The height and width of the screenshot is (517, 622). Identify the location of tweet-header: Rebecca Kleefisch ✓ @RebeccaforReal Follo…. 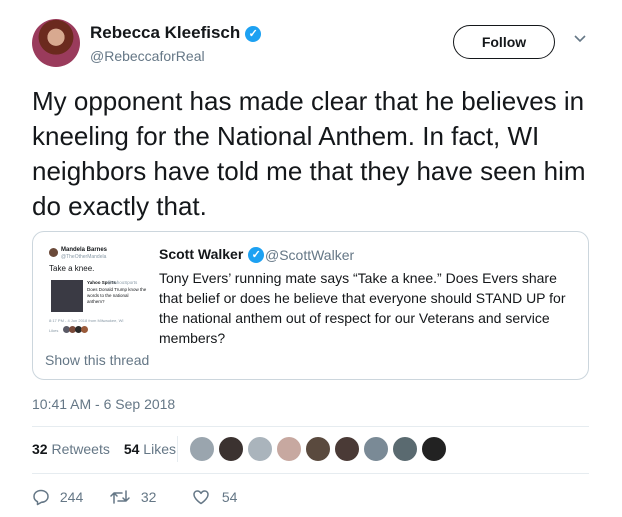
(312, 44).